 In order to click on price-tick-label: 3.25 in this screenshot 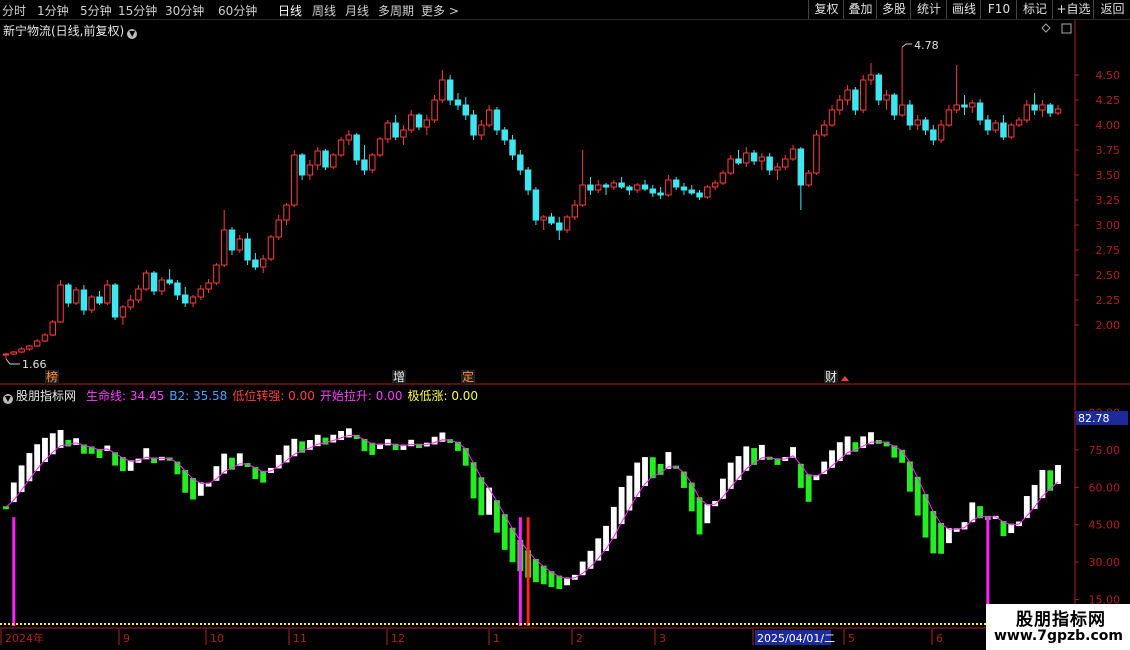, I will do `click(1108, 200)`.